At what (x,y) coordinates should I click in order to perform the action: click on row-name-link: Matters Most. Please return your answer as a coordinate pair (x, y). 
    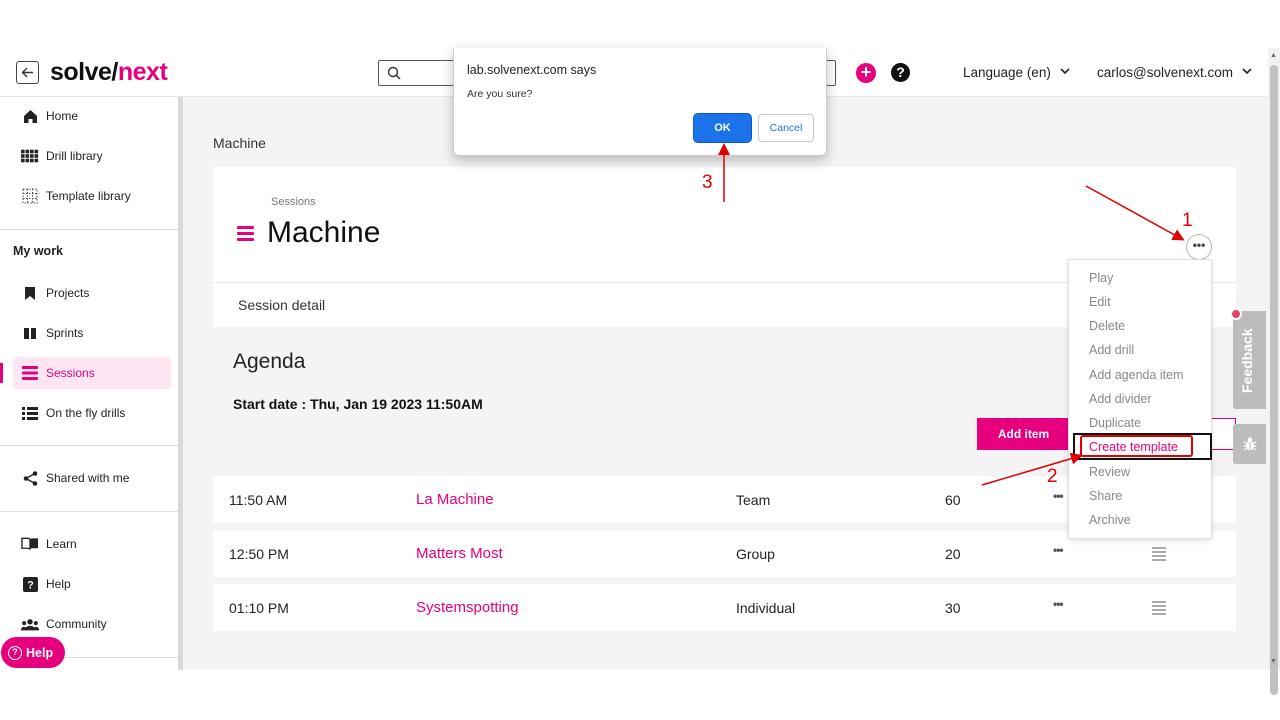
    Looking at the image, I should click on (459, 553).